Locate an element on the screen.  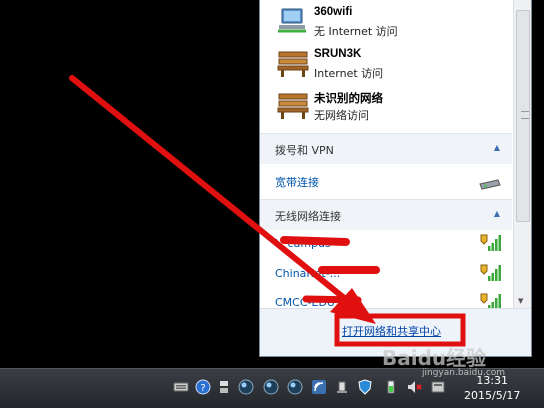
wifi-item: i-_campus is located at coordinates (386, 243).